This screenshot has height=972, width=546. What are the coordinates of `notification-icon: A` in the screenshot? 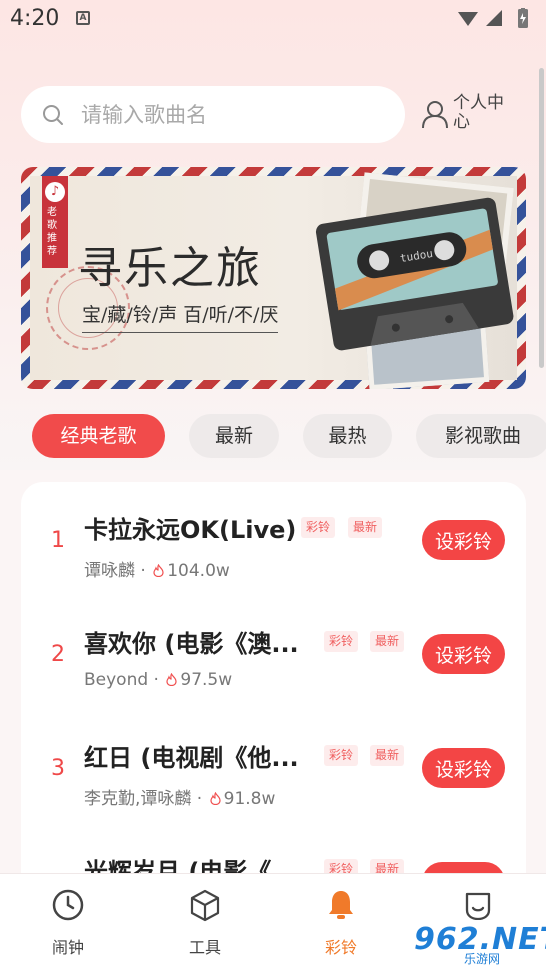 It's located at (83, 18).